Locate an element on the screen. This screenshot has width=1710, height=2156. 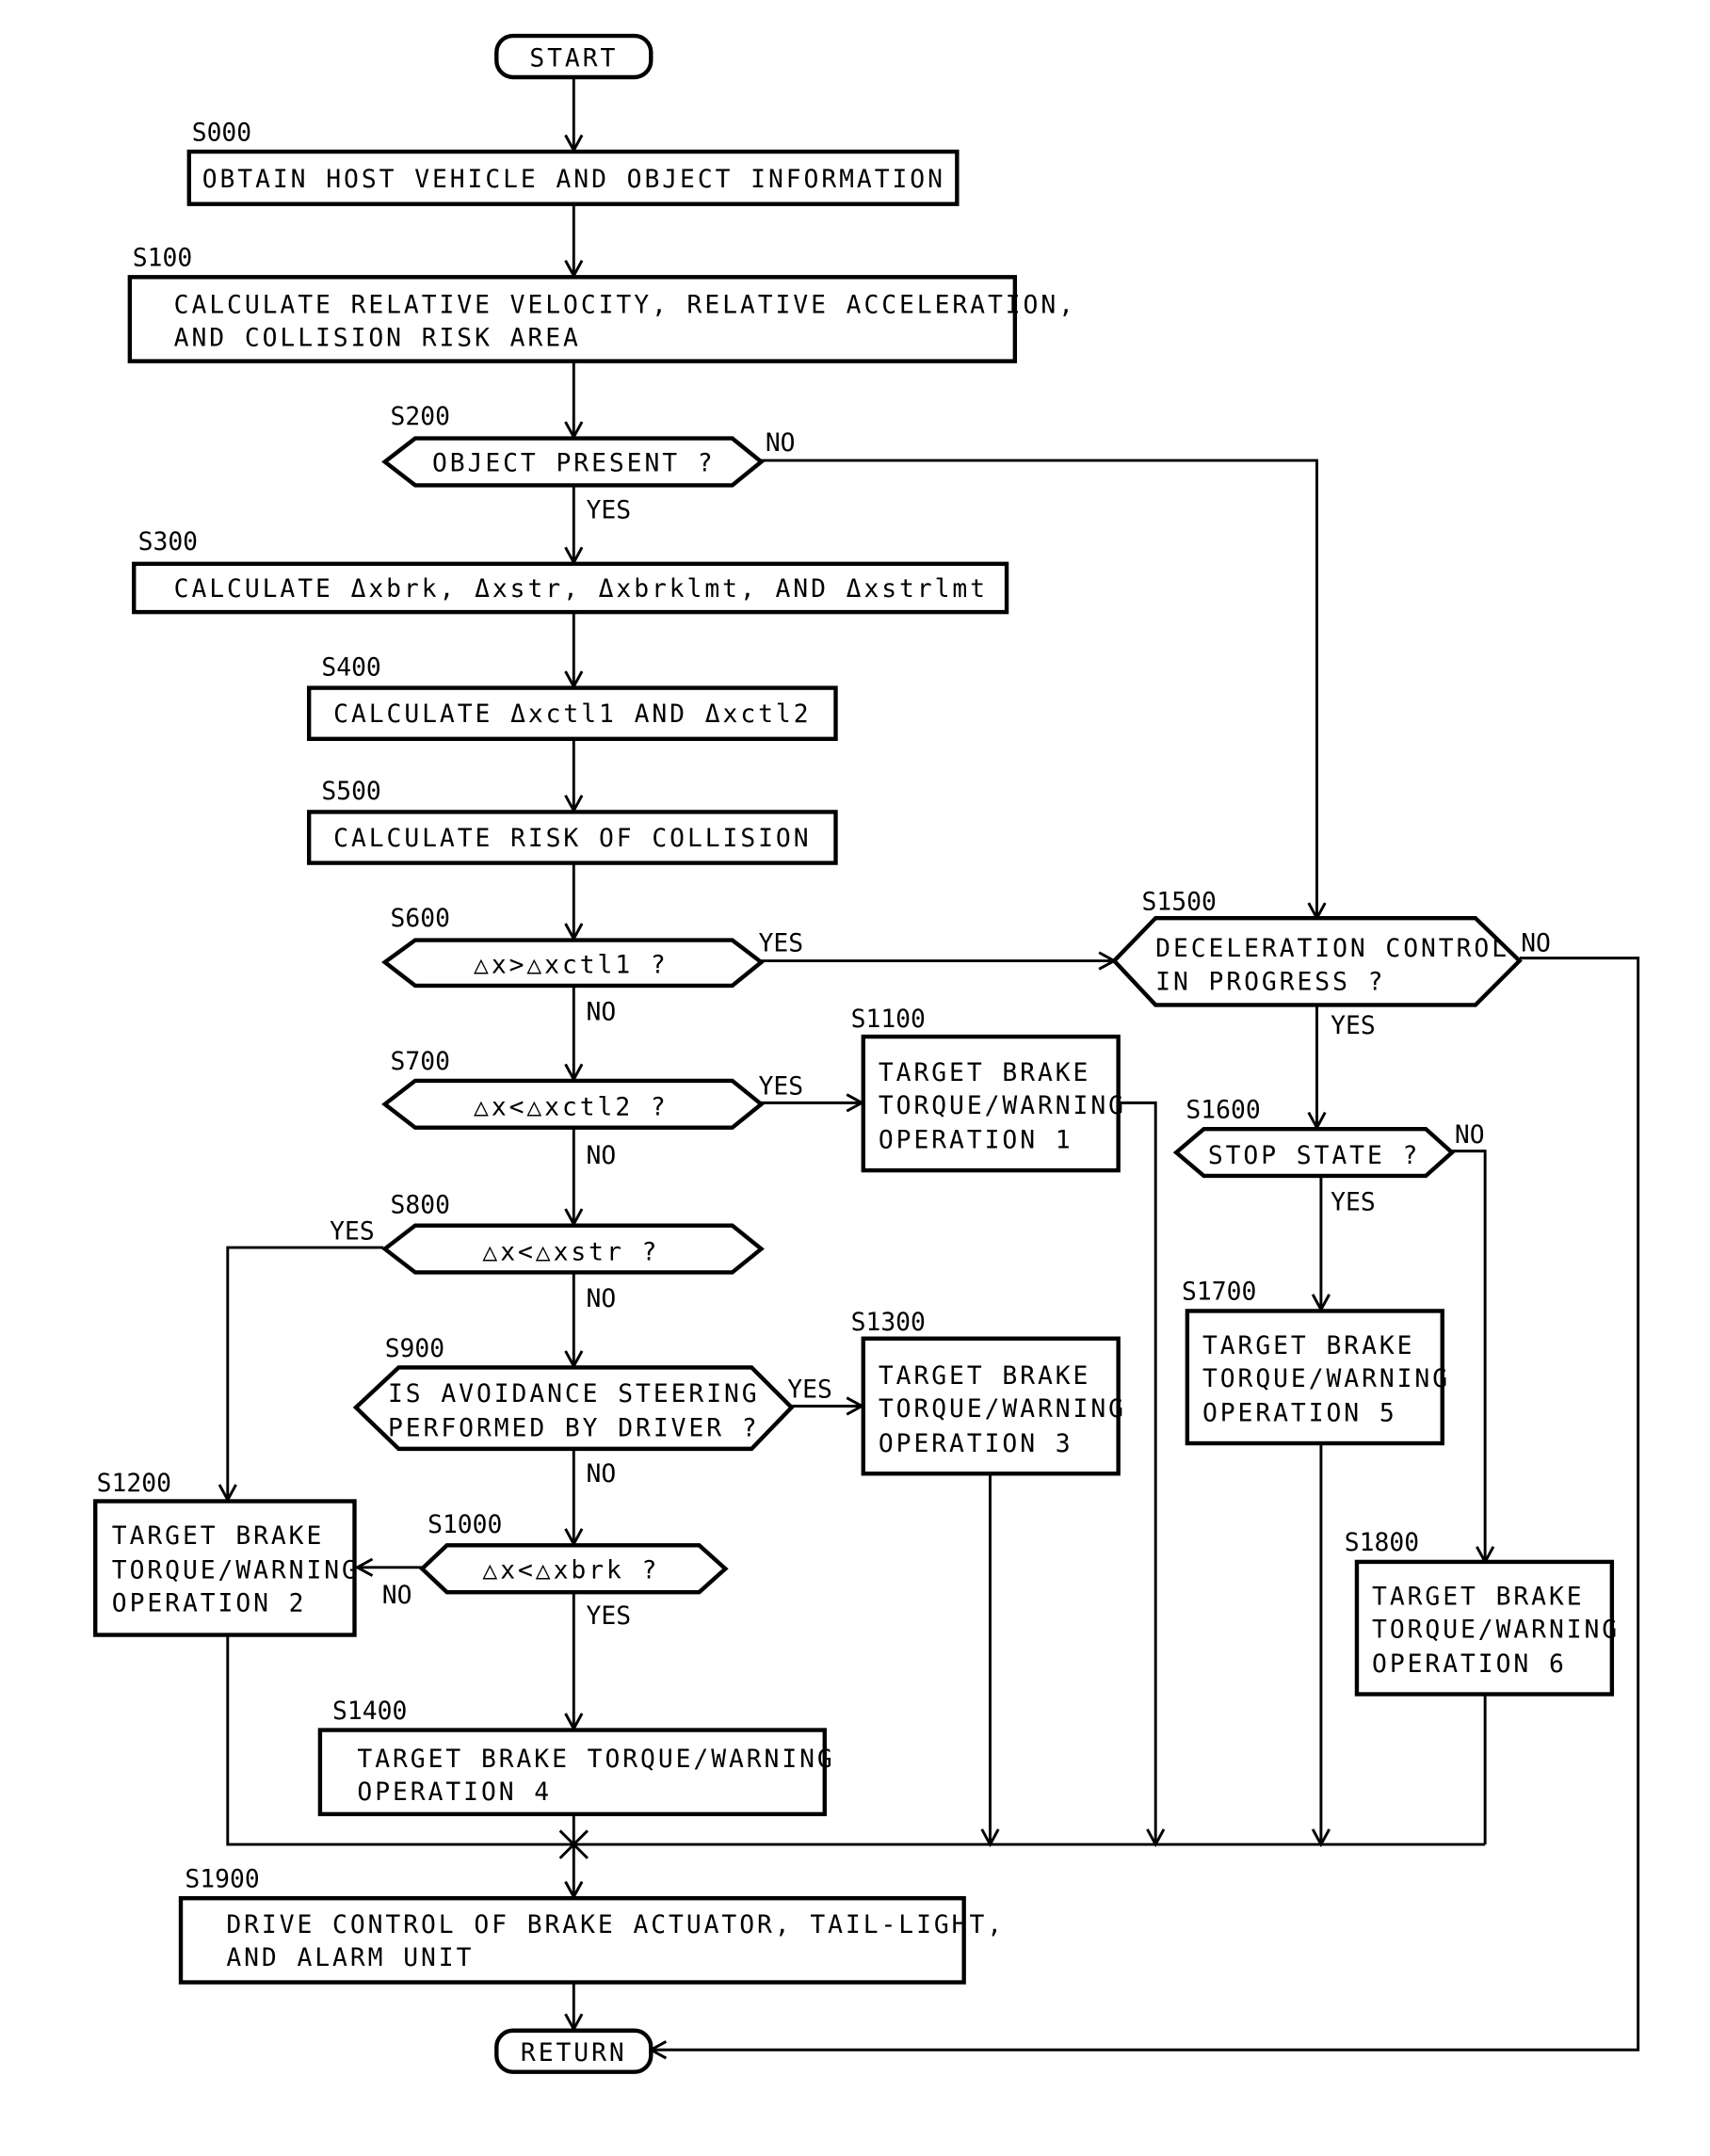
step-id: S900 is located at coordinates (414, 1349).